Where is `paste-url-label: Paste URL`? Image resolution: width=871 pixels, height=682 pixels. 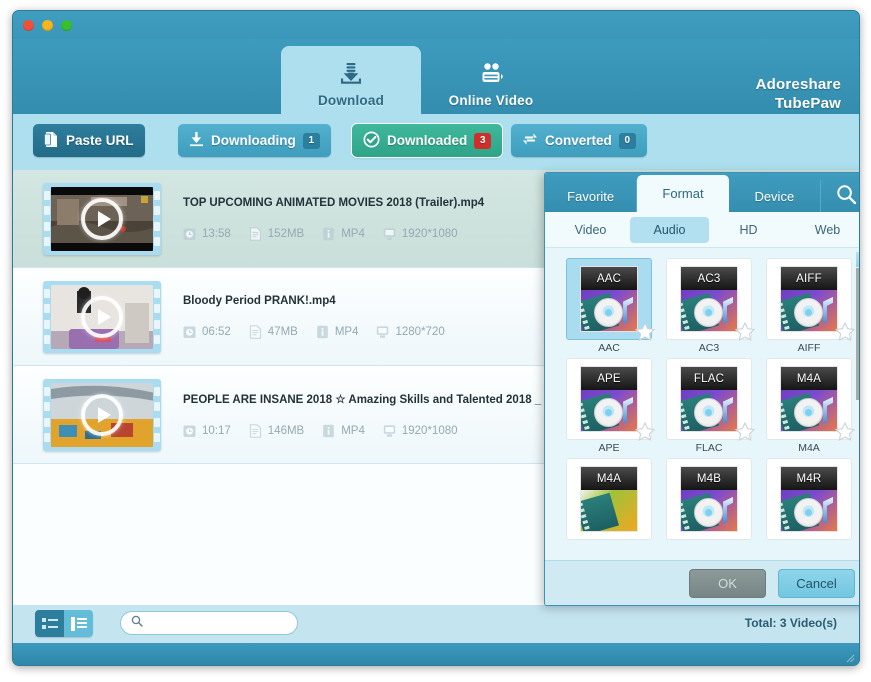 paste-url-label: Paste URL is located at coordinates (100, 140).